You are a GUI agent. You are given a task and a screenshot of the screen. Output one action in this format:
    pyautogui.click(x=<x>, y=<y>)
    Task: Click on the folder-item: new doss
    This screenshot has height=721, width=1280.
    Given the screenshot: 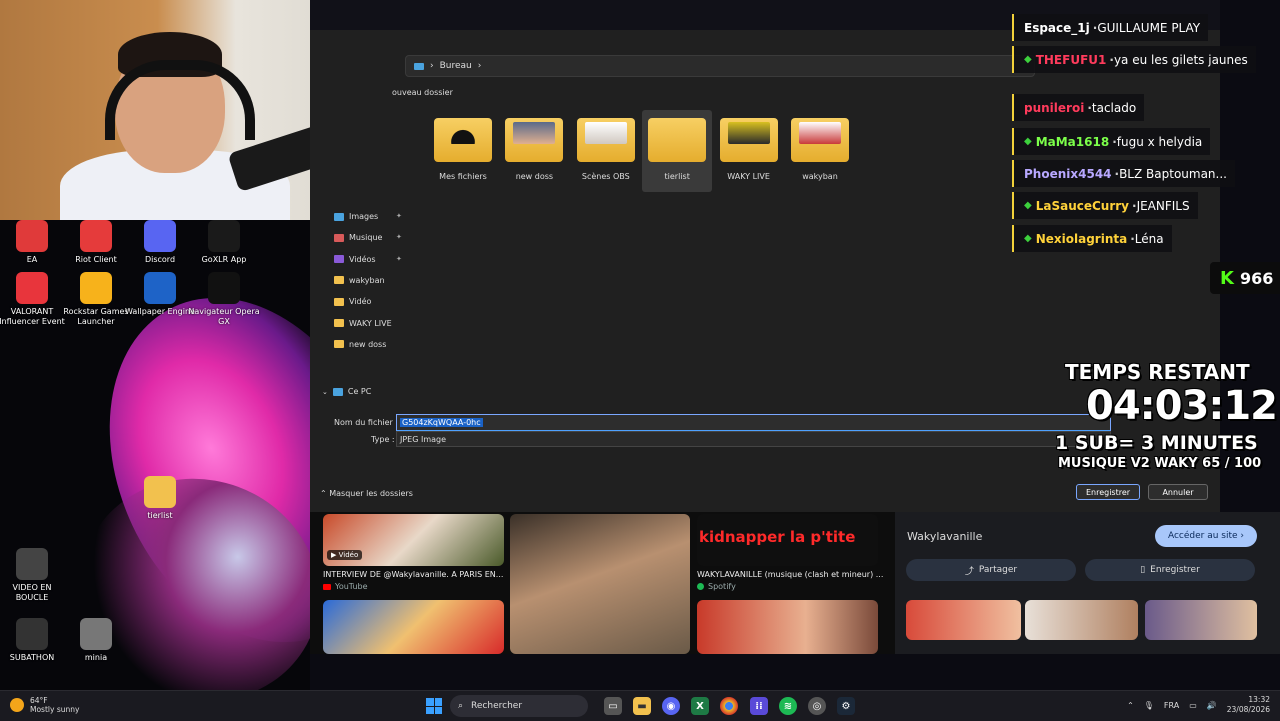 What is the action you would take?
    pyautogui.click(x=534, y=151)
    